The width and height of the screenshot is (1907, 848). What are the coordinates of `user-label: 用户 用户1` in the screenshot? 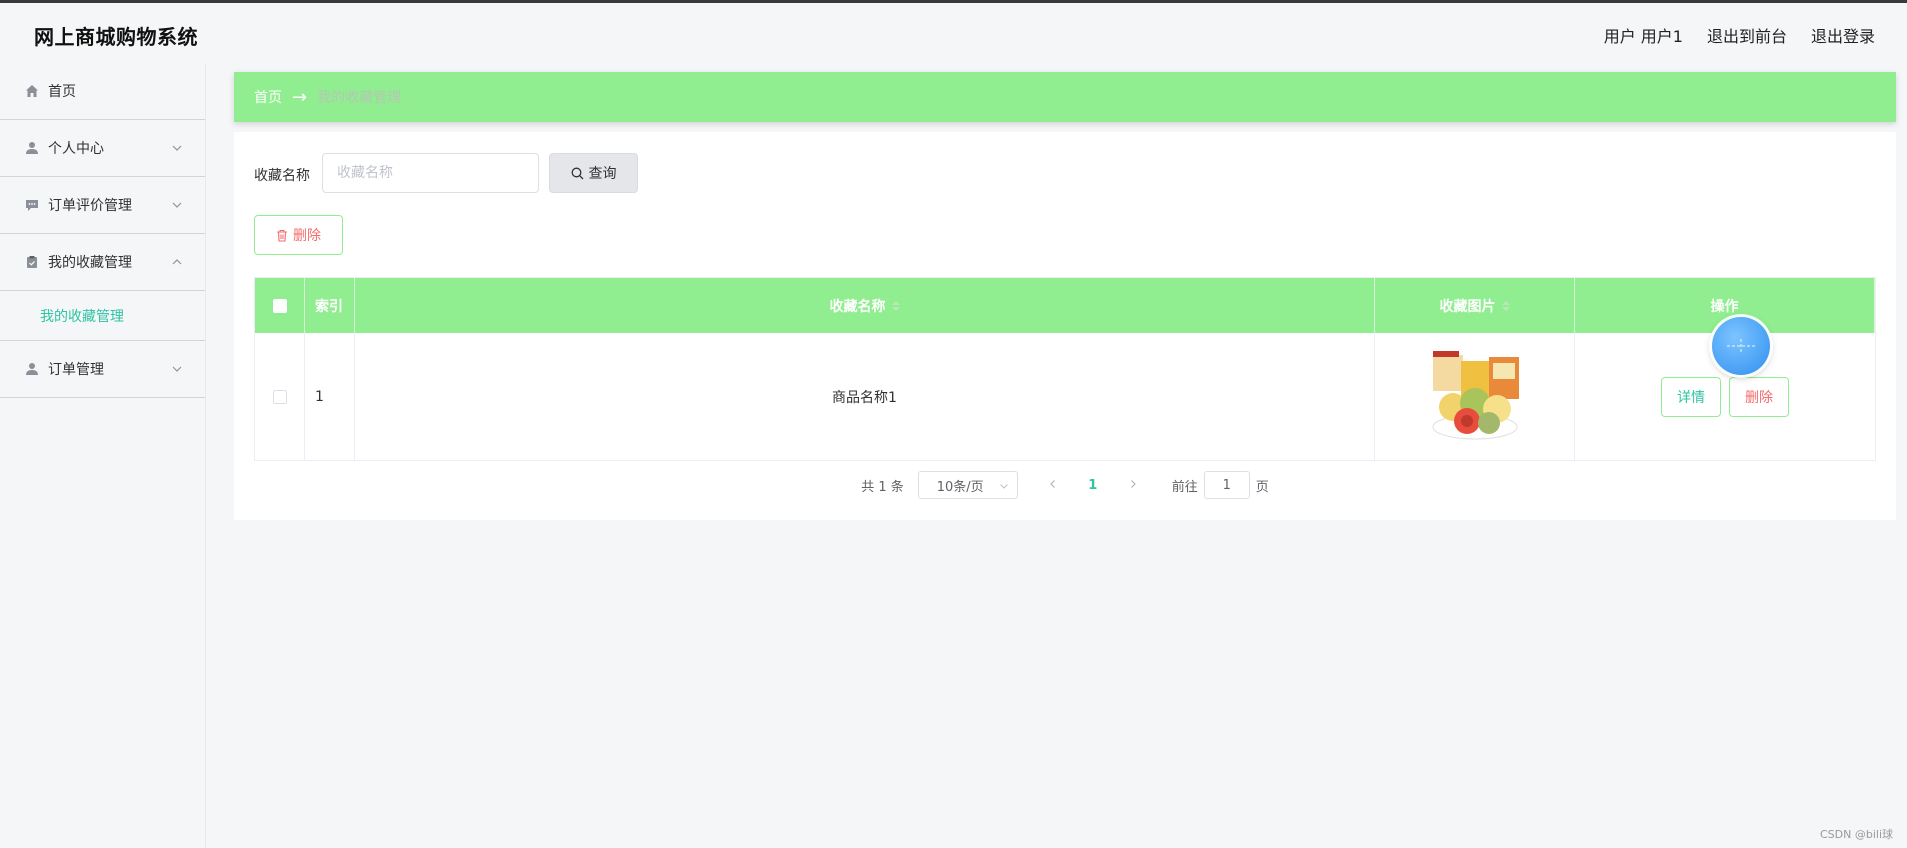 It's located at (1643, 35).